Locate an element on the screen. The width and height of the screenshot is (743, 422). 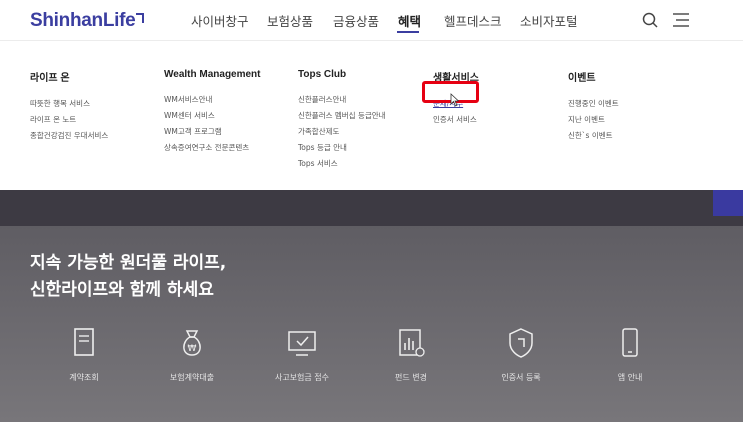
menu-column-life-on: 라이프 온 따뜻한 행복 서비스 라이프 온 노트 종합건강검진 우대서비스 is located at coordinates (69, 106).